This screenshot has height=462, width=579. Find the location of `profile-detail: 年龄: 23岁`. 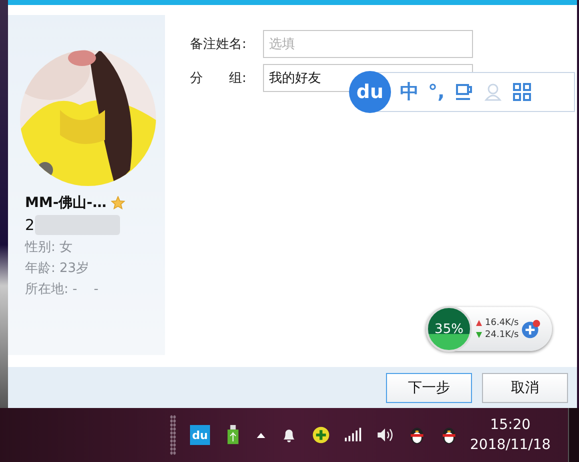

profile-detail: 年龄: 23岁 is located at coordinates (57, 268).